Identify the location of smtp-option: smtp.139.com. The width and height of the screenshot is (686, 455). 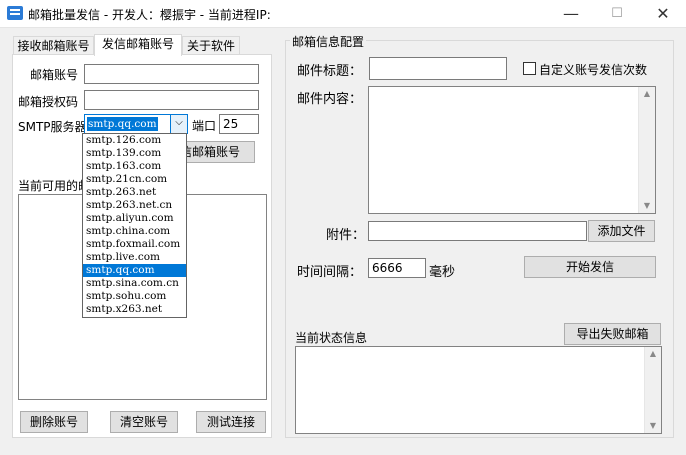
(134, 153).